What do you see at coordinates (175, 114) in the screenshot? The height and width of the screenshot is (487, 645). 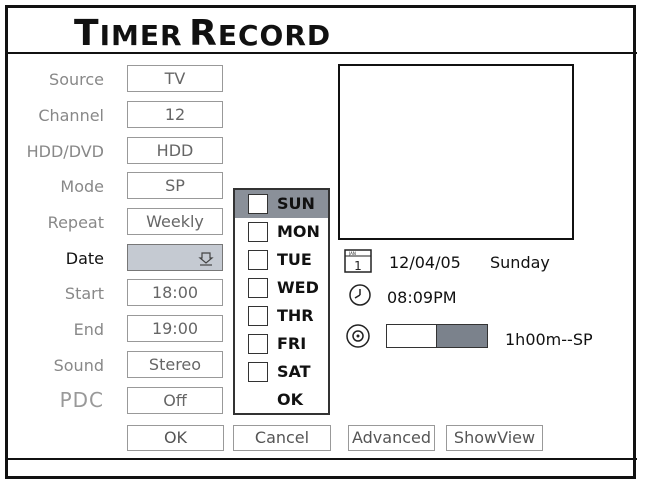 I see `channel-field: 12` at bounding box center [175, 114].